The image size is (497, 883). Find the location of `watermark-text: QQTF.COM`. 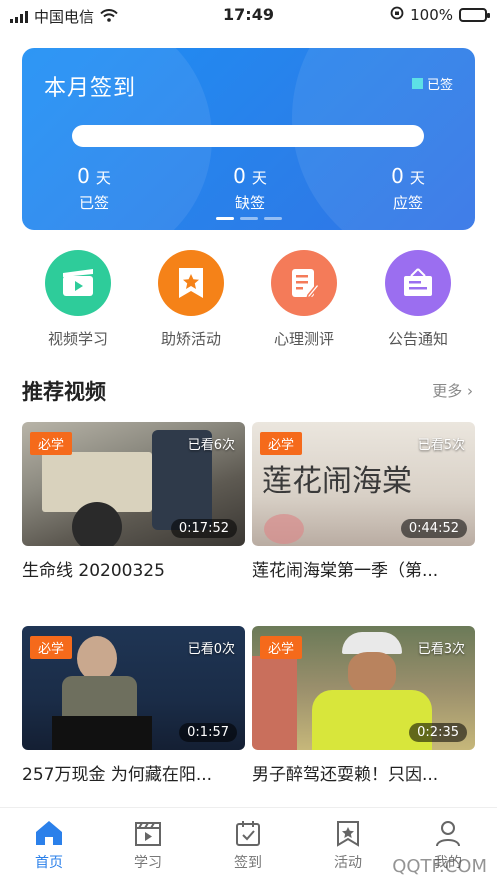

watermark-text: QQTF.COM is located at coordinates (439, 866).